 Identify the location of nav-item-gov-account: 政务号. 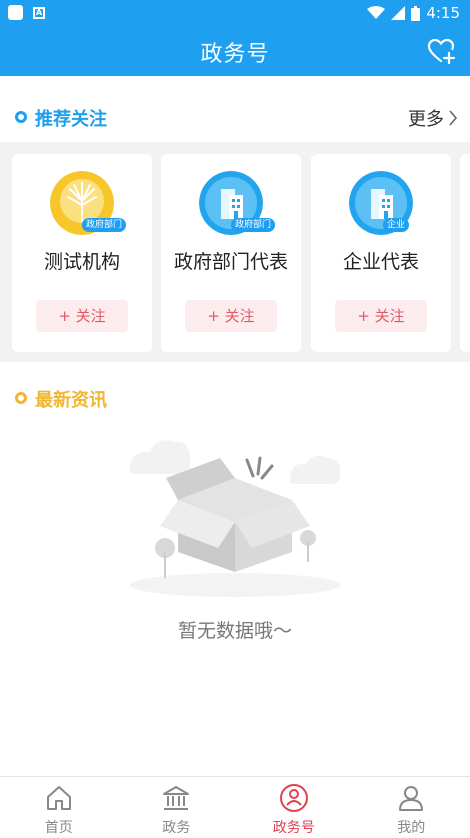
(294, 807).